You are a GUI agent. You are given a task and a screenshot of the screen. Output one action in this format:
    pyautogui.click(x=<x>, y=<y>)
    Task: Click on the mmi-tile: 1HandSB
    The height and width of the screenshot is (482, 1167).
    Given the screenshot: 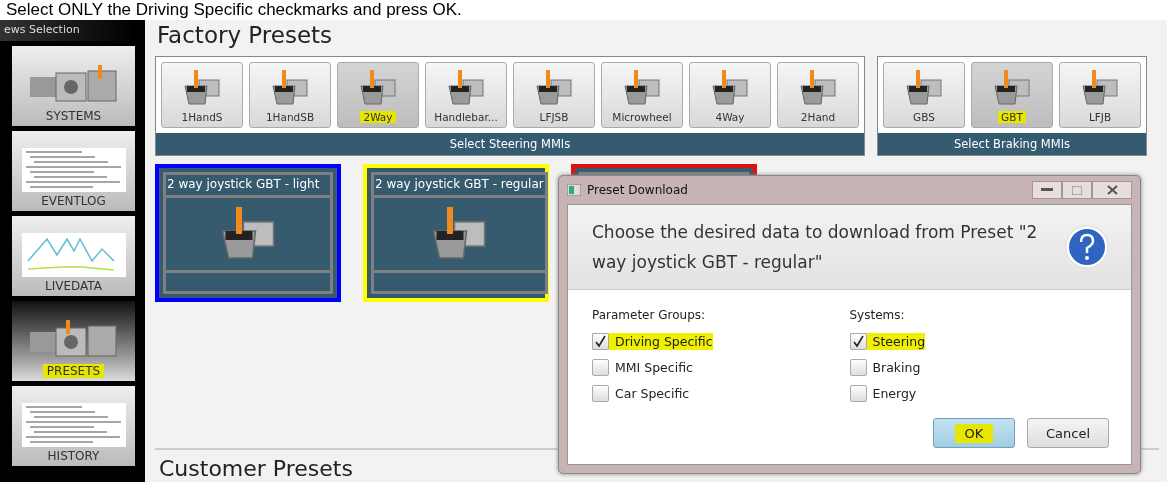 What is the action you would take?
    pyautogui.click(x=290, y=95)
    